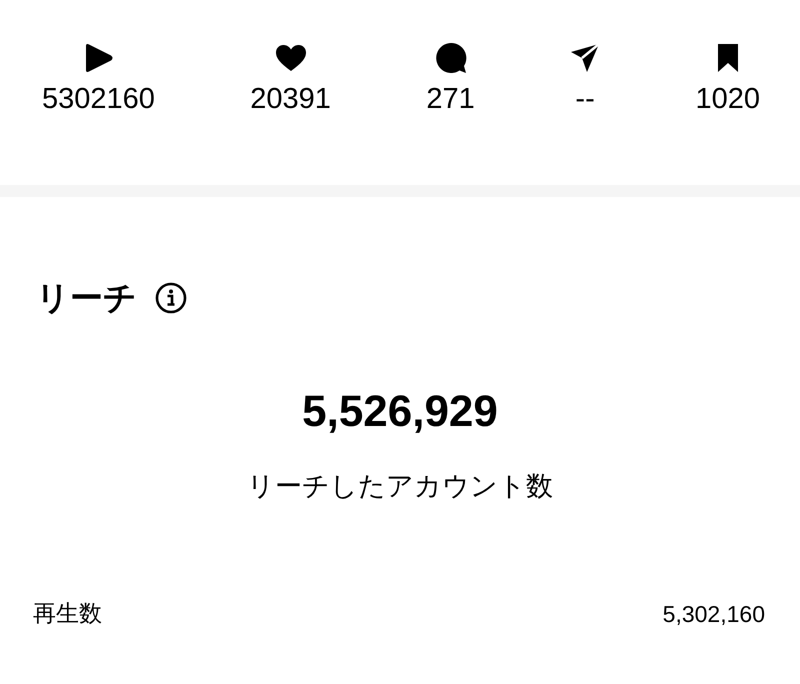 The width and height of the screenshot is (800, 684). Describe the element at coordinates (727, 99) in the screenshot. I see `stat-count: 1020` at that location.